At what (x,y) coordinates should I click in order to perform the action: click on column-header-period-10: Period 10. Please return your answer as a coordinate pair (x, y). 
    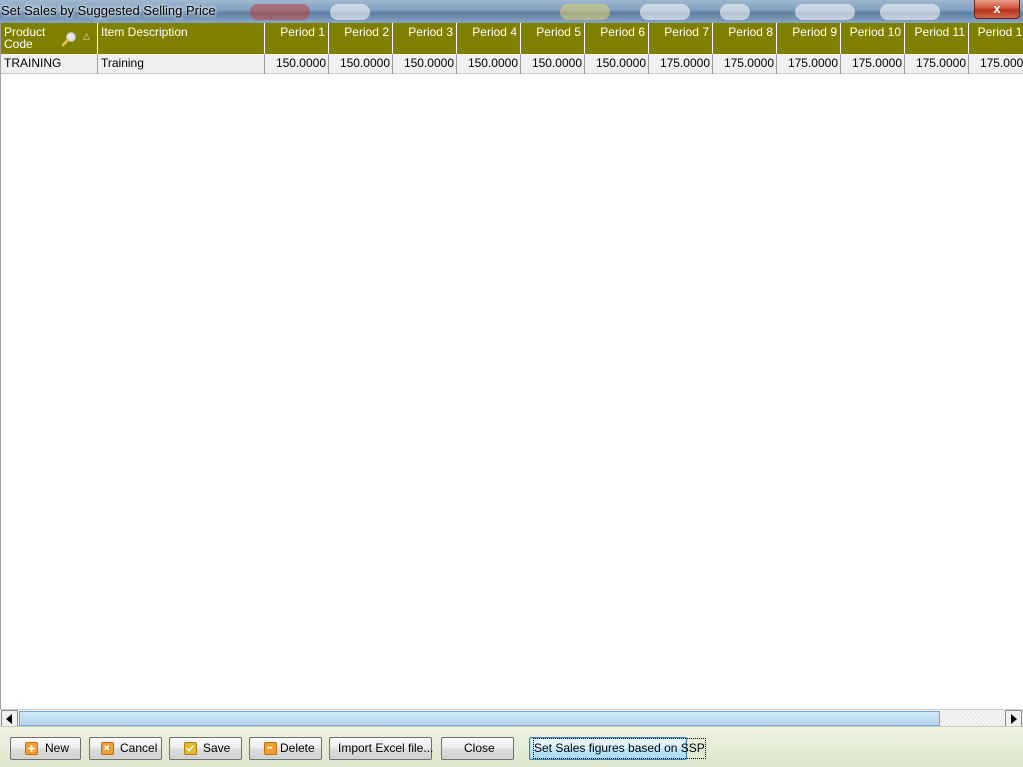
    Looking at the image, I should click on (873, 38).